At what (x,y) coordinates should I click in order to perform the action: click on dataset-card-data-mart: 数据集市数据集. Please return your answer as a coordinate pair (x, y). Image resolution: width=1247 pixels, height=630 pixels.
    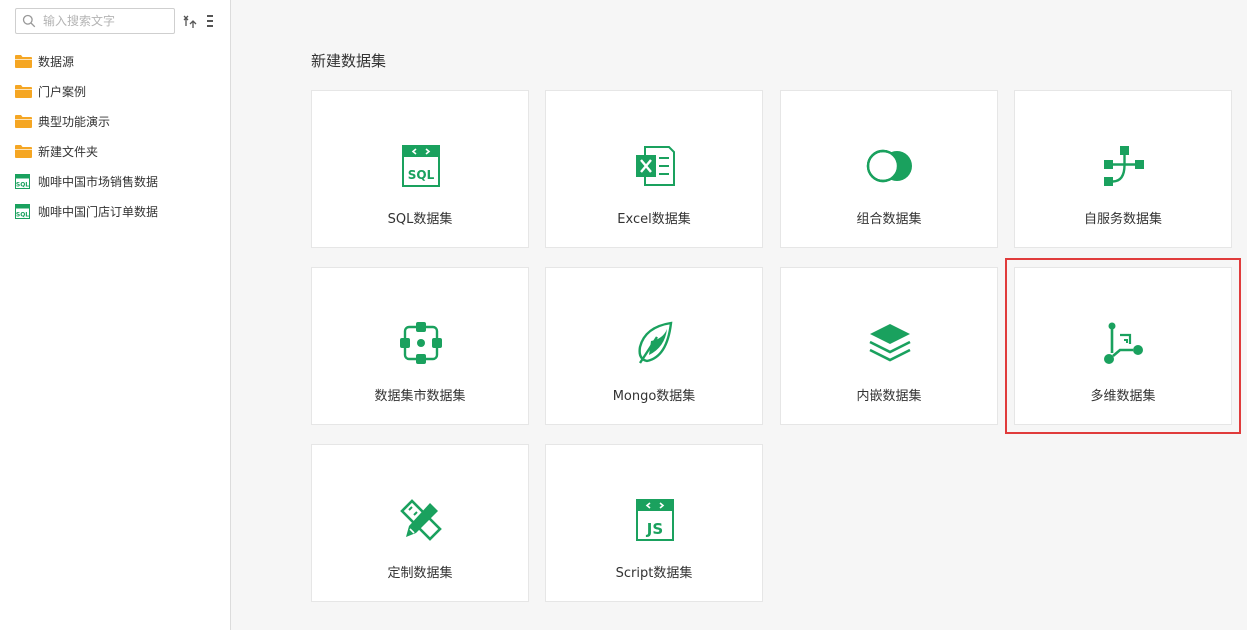
    Looking at the image, I should click on (420, 346).